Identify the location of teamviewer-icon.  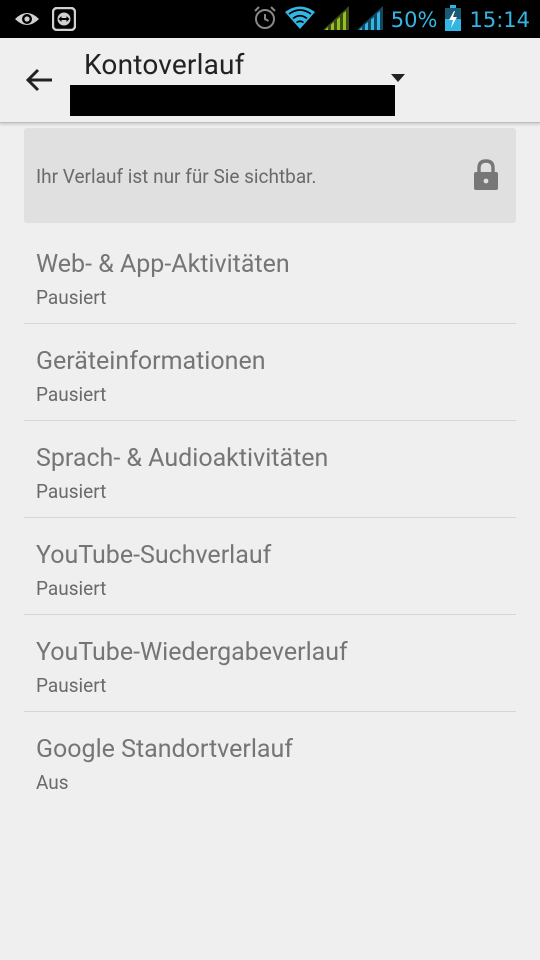
(64, 20).